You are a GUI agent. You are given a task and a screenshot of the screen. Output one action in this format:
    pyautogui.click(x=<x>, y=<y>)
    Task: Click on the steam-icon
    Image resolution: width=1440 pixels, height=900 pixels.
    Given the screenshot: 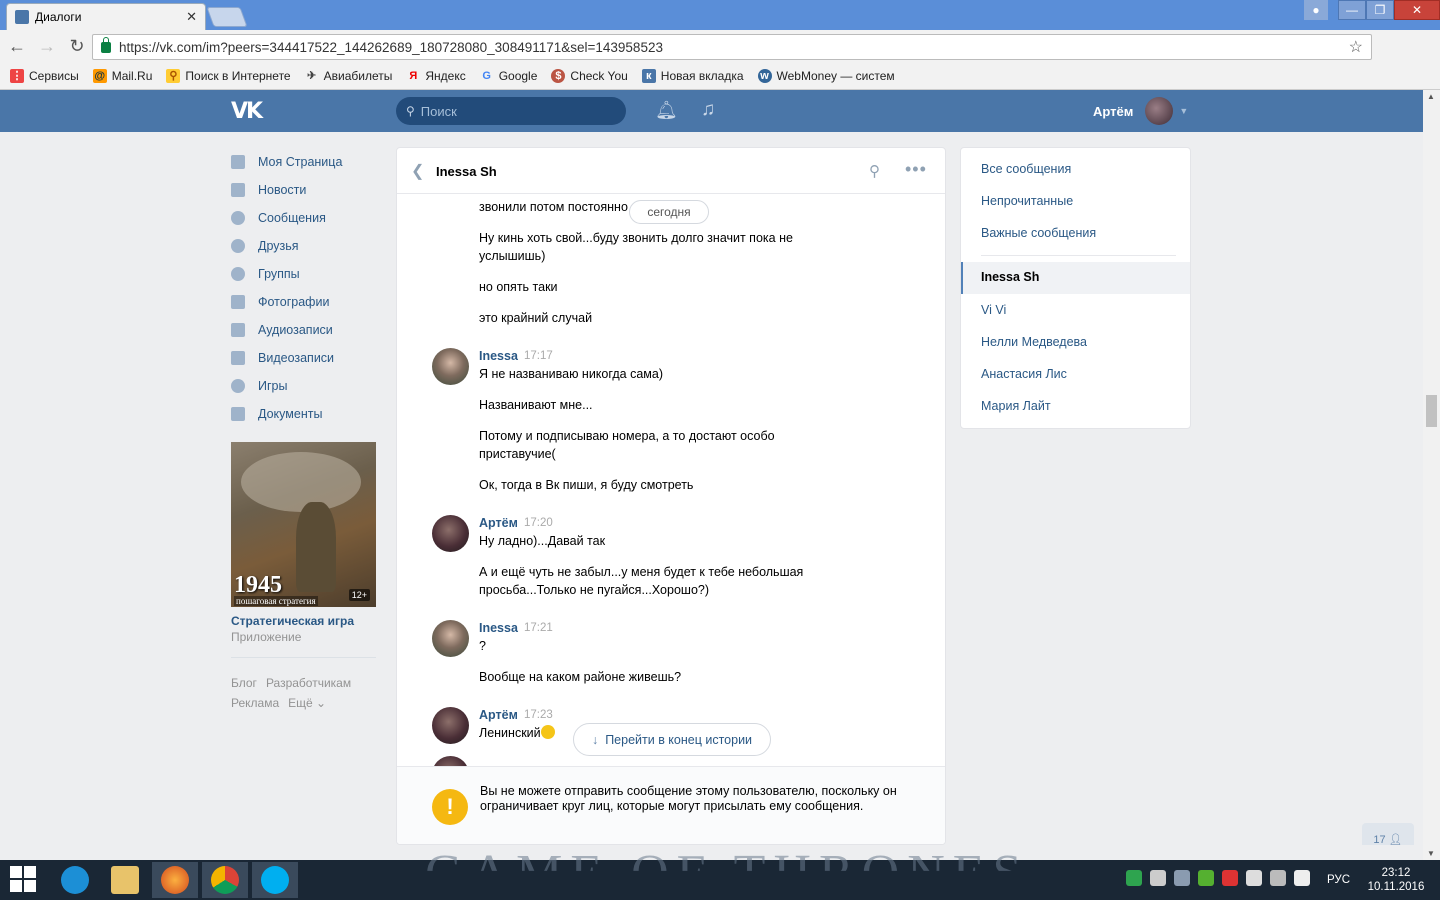 What is the action you would take?
    pyautogui.click(x=1182, y=878)
    